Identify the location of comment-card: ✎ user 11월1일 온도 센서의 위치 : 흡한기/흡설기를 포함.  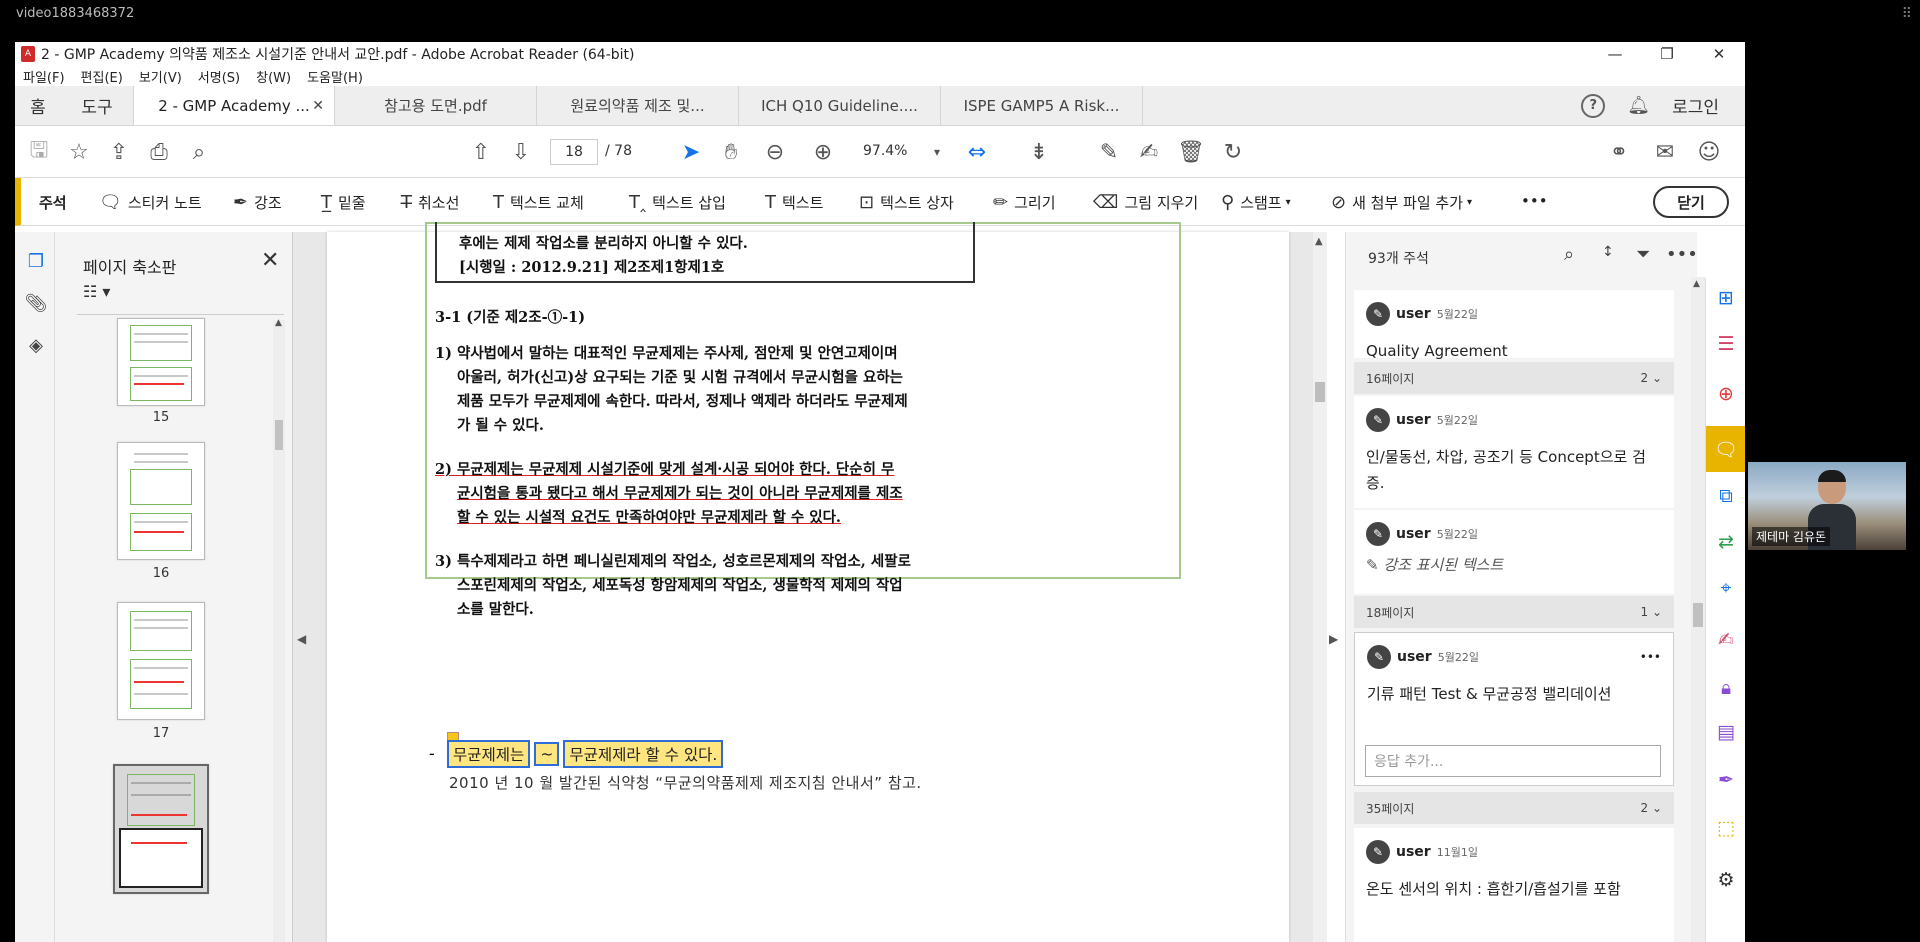
(1514, 885).